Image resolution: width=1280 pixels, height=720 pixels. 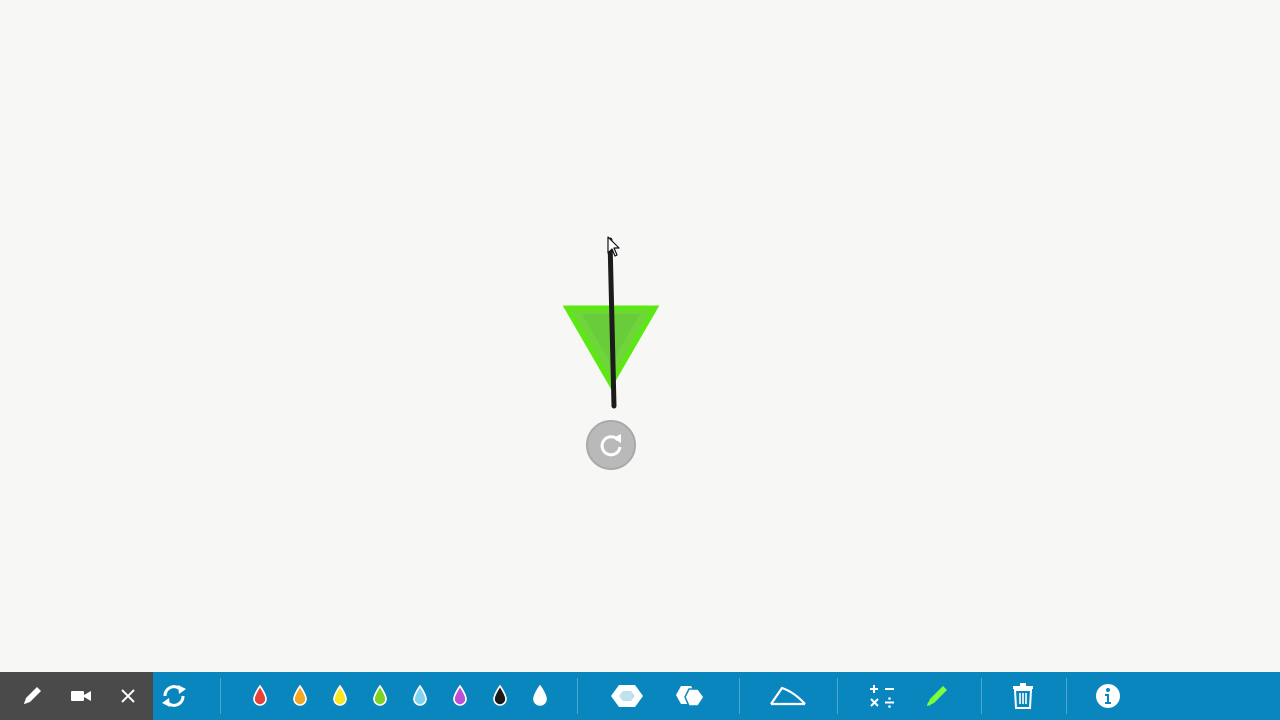 I want to click on toolbar-left-group, so click(x=76, y=696).